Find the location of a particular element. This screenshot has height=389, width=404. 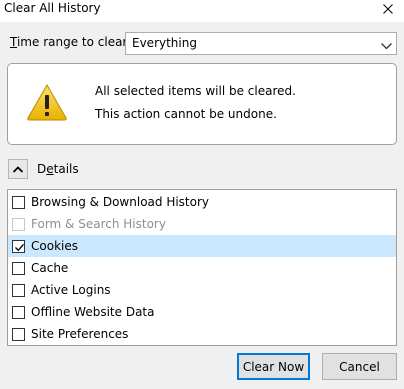

details-label: Details is located at coordinates (58, 169).